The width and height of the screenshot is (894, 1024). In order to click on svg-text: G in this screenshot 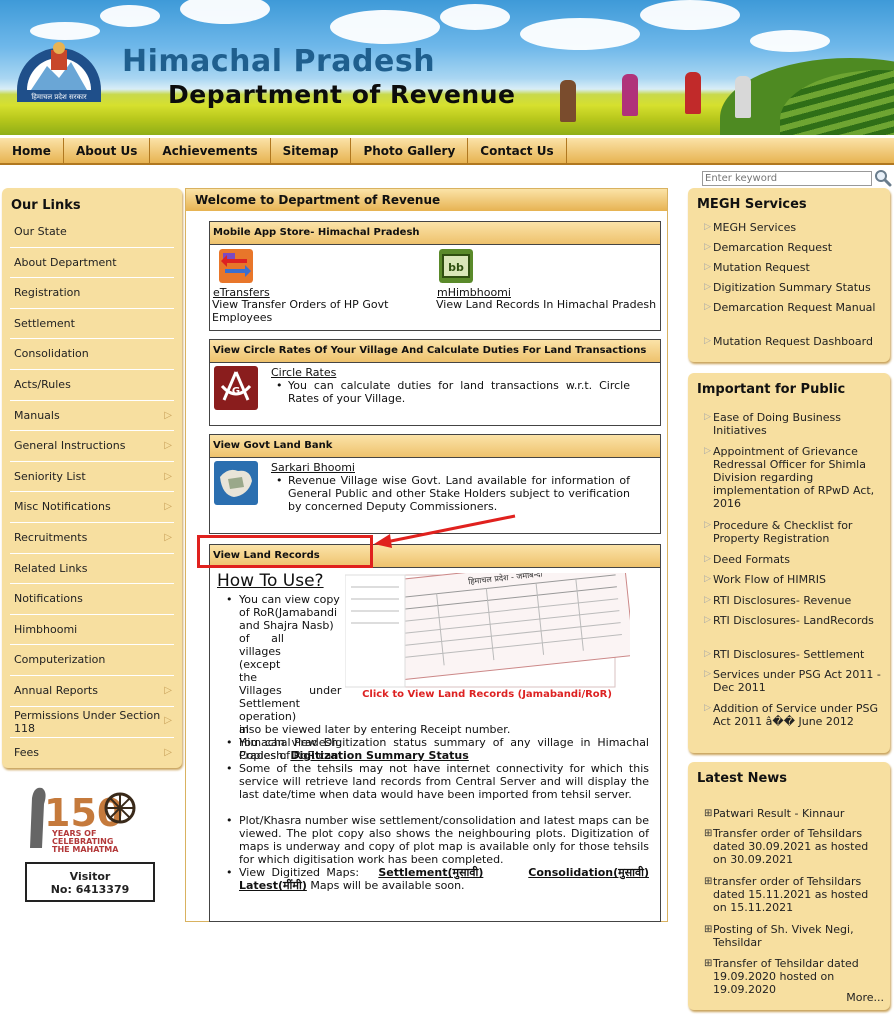, I will do `click(236, 391)`.